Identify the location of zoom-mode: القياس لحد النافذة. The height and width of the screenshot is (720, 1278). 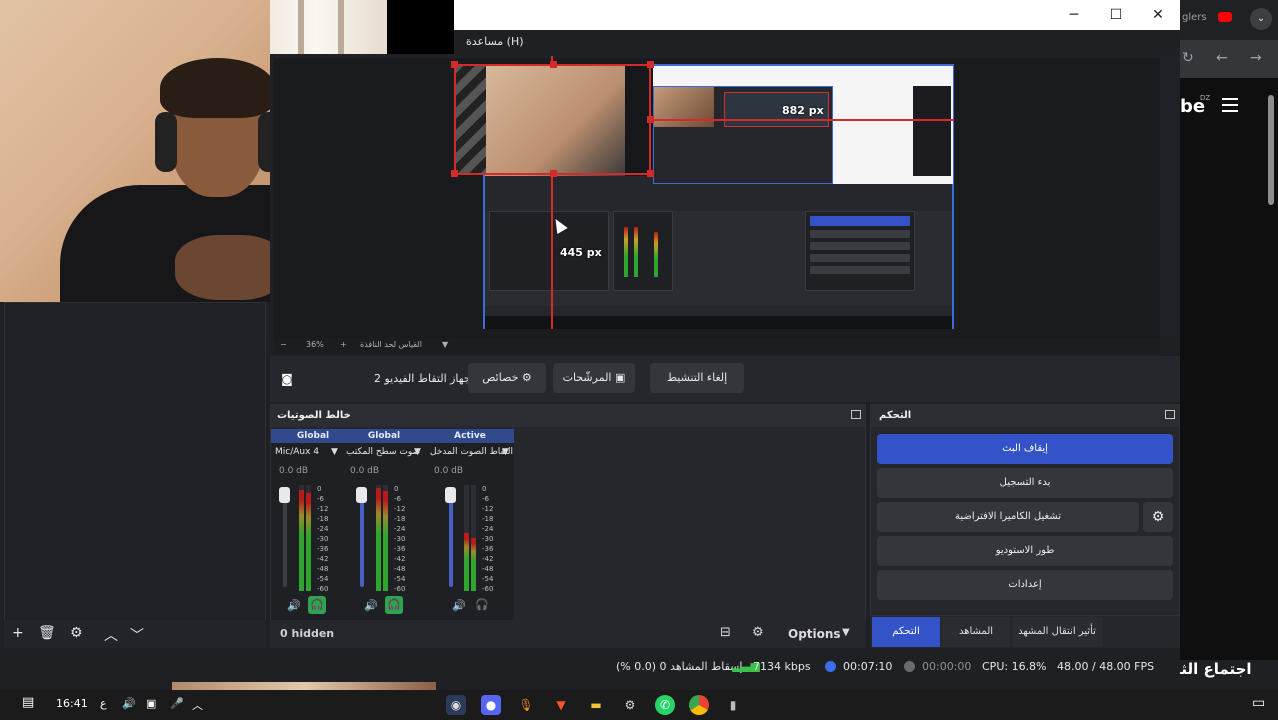
(391, 344).